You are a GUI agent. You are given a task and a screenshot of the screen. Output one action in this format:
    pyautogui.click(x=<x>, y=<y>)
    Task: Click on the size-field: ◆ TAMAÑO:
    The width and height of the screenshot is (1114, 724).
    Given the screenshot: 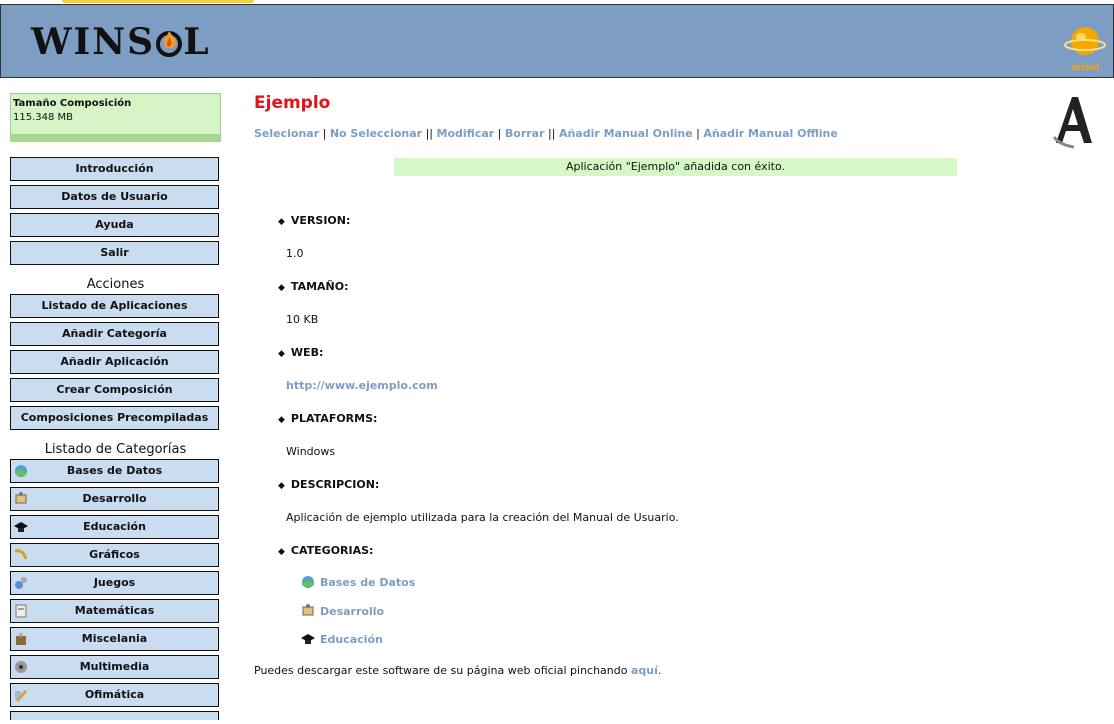 What is the action you would take?
    pyautogui.click(x=313, y=286)
    